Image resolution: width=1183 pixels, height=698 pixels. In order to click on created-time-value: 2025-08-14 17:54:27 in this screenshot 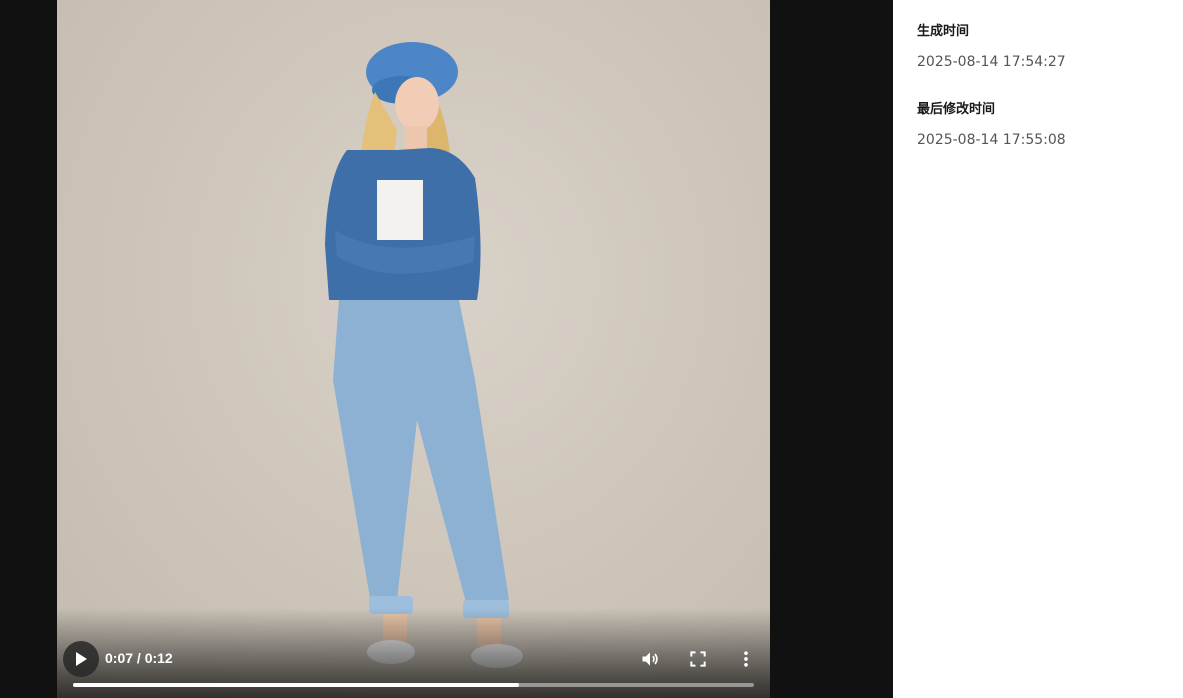, I will do `click(991, 62)`.